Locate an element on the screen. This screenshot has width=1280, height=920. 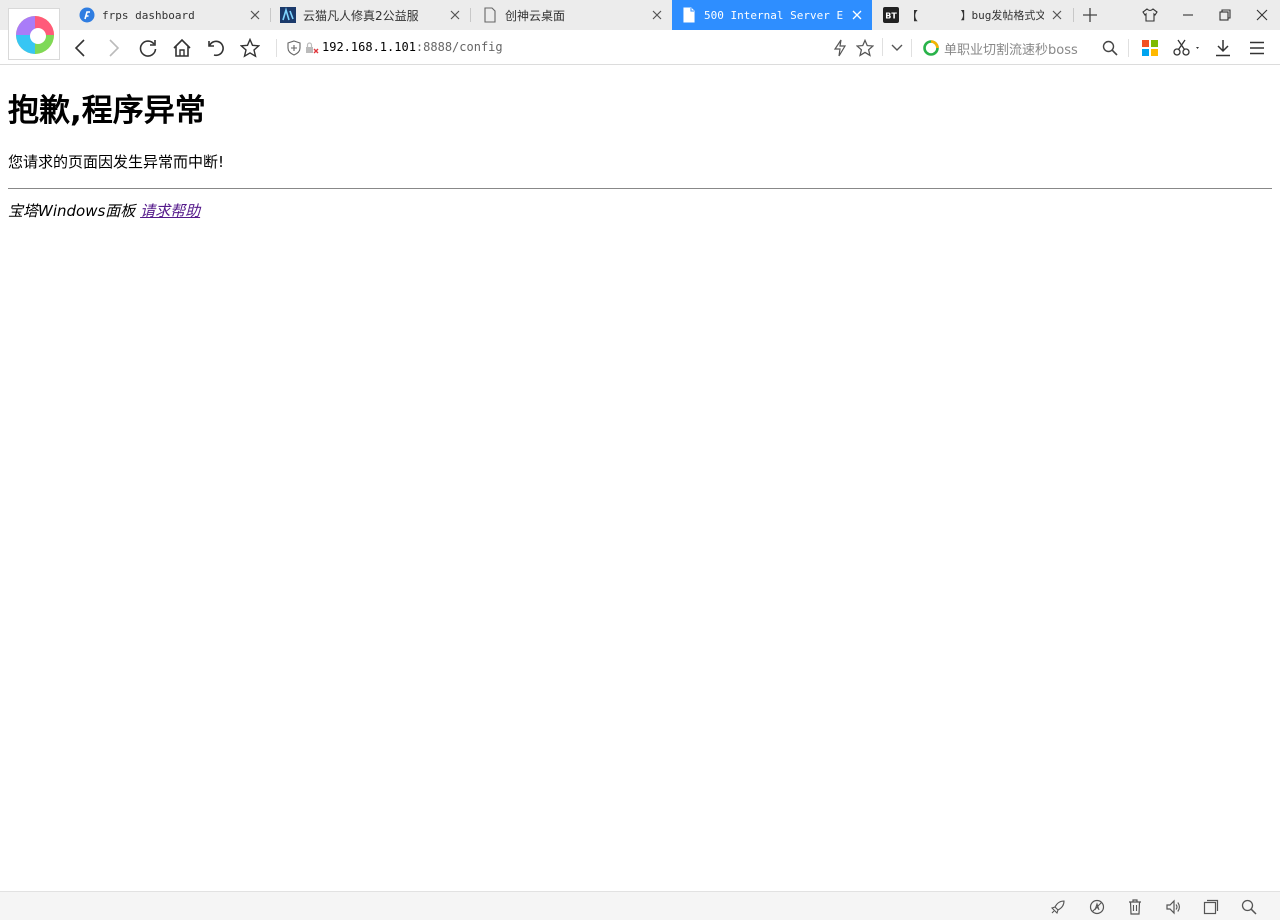
hamburger-menu-icon is located at coordinates (1257, 48).